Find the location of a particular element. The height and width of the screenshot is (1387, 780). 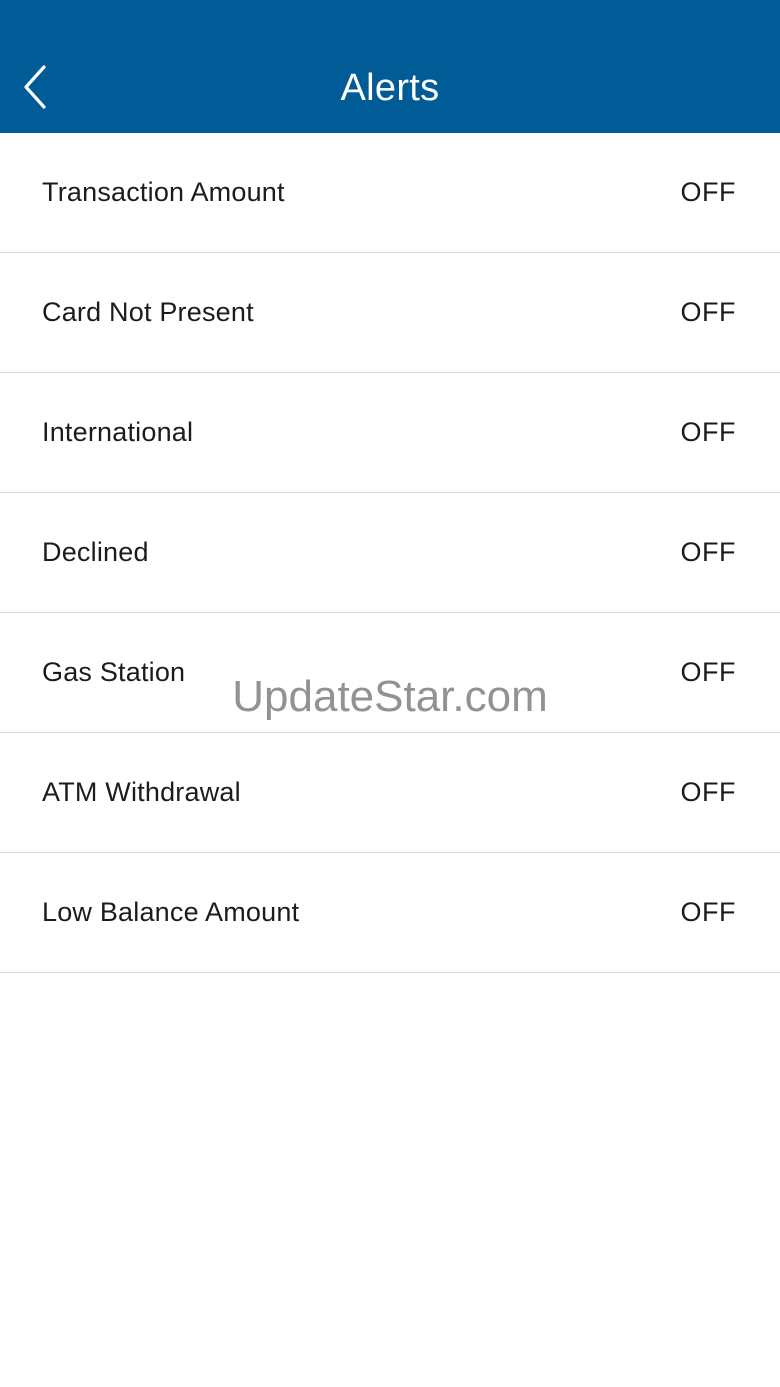

alert-label: Declined is located at coordinates (95, 552).